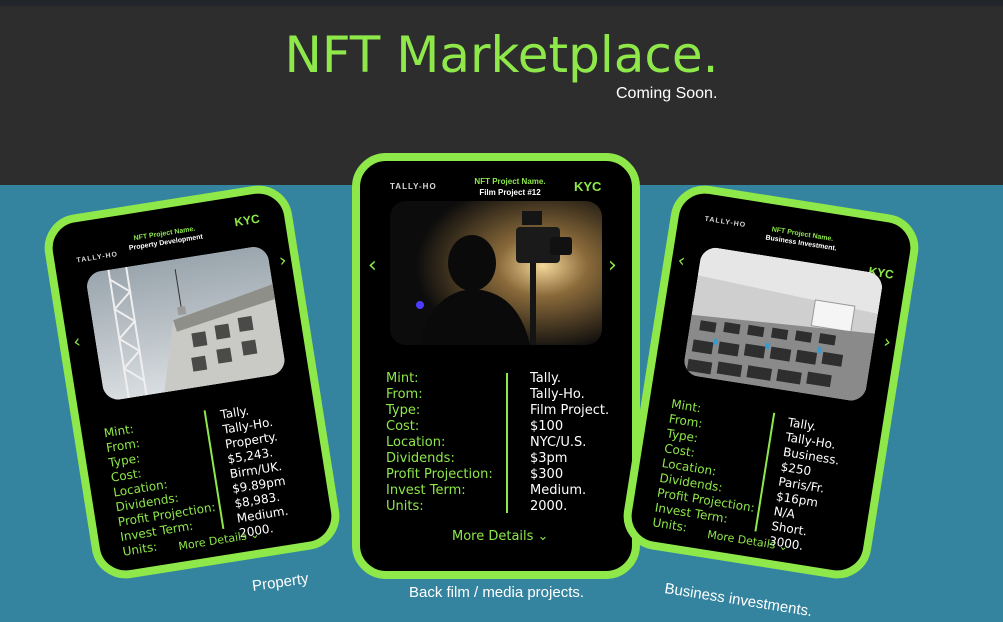  Describe the element at coordinates (510, 187) in the screenshot. I see `project-heading: NFT Project Name. Film Project #12` at that location.